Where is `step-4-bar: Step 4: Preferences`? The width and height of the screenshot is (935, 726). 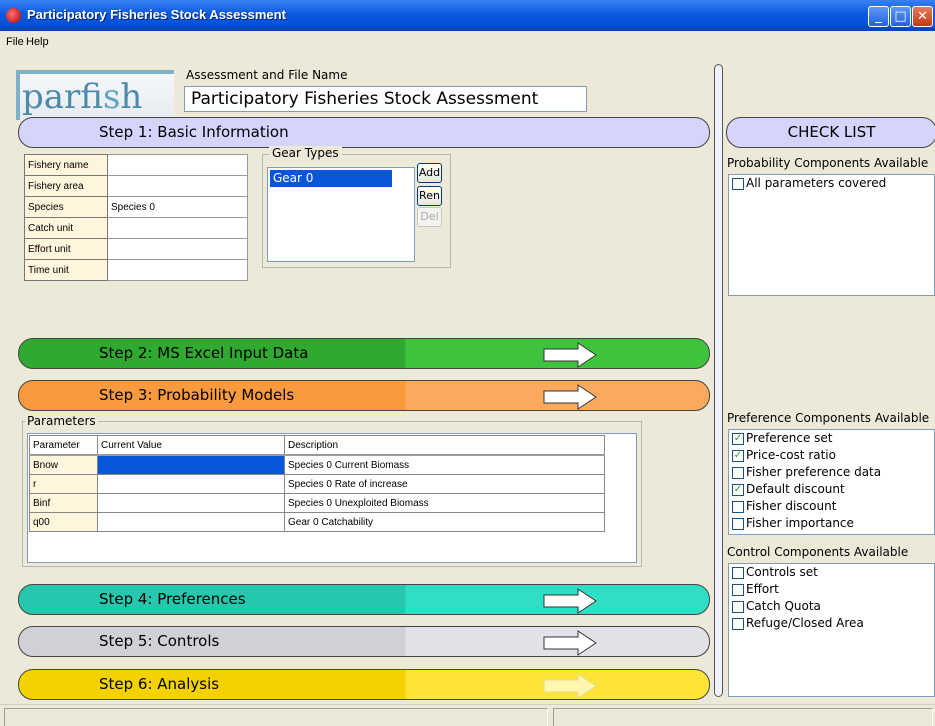 step-4-bar: Step 4: Preferences is located at coordinates (364, 599).